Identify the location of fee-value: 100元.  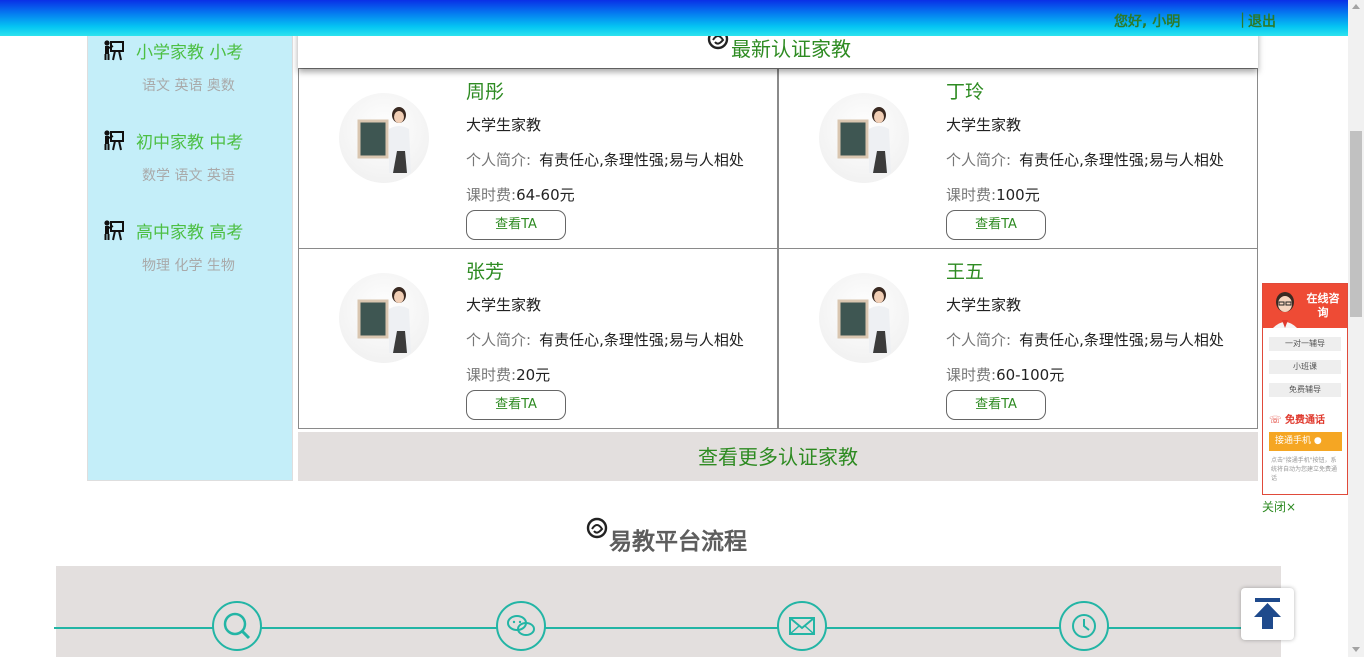
(1018, 195).